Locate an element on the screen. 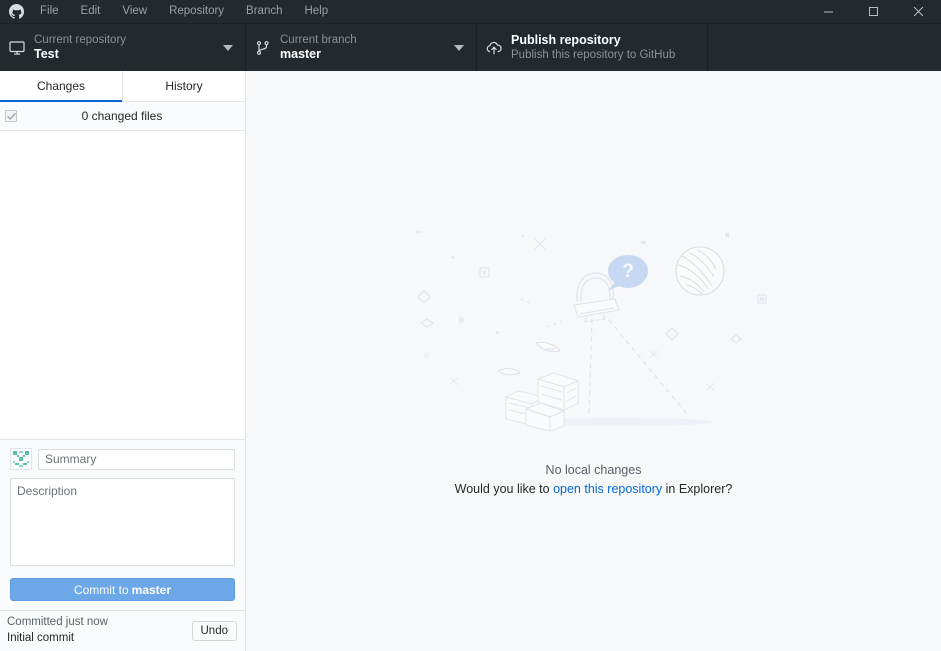  menu-item-repository: Repository is located at coordinates (196, 11).